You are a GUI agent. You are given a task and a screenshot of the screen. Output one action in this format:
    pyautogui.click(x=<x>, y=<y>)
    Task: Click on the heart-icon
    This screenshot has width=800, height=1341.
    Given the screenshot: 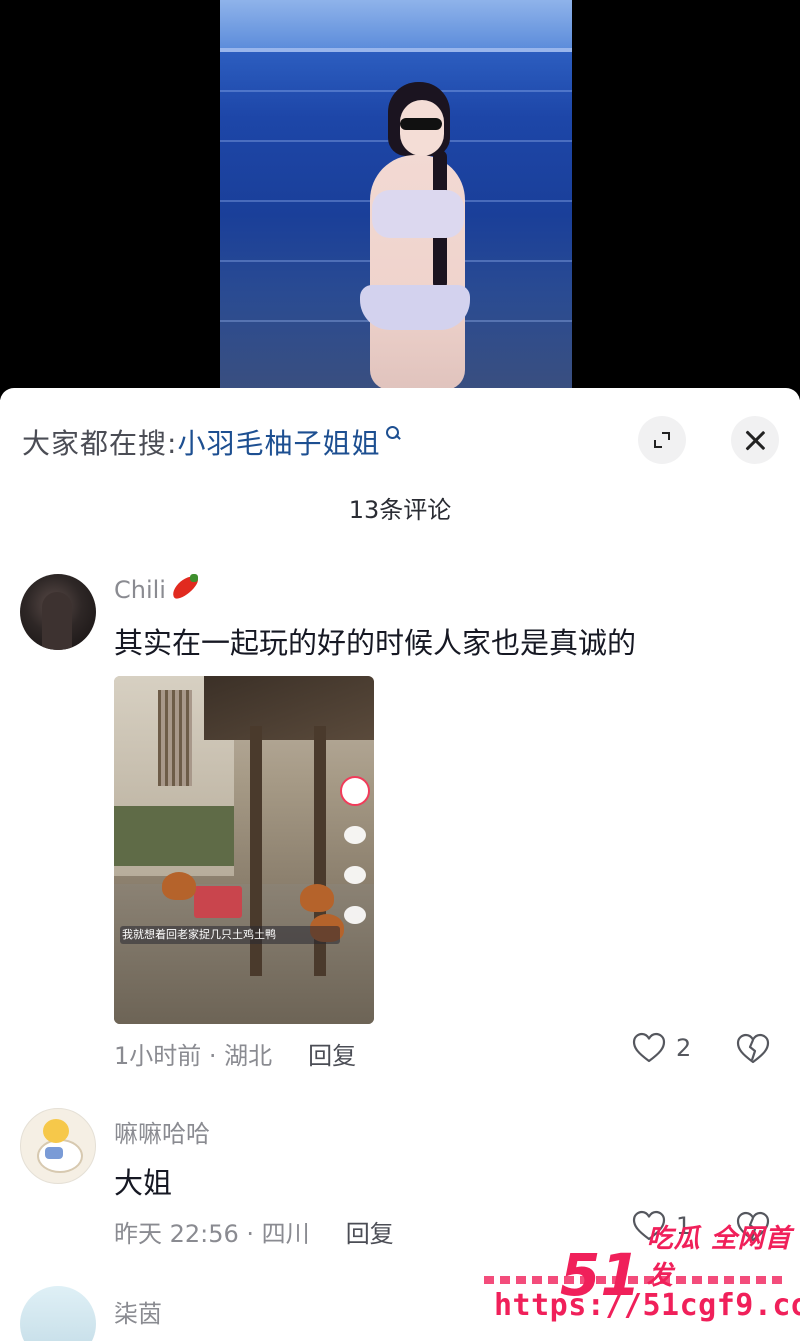 What is the action you would take?
    pyautogui.click(x=649, y=1048)
    